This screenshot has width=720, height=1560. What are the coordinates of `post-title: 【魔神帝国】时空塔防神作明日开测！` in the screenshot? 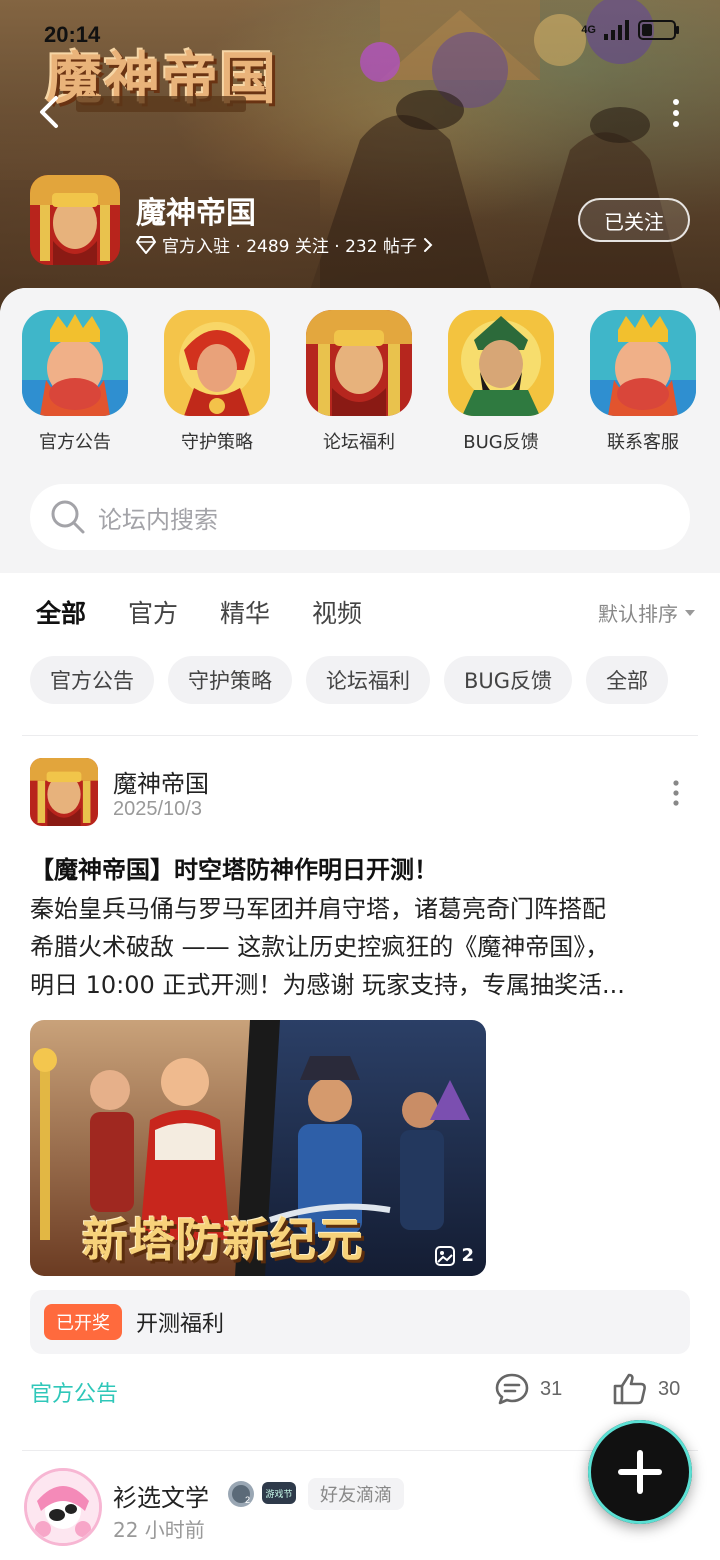 It's located at (234, 870).